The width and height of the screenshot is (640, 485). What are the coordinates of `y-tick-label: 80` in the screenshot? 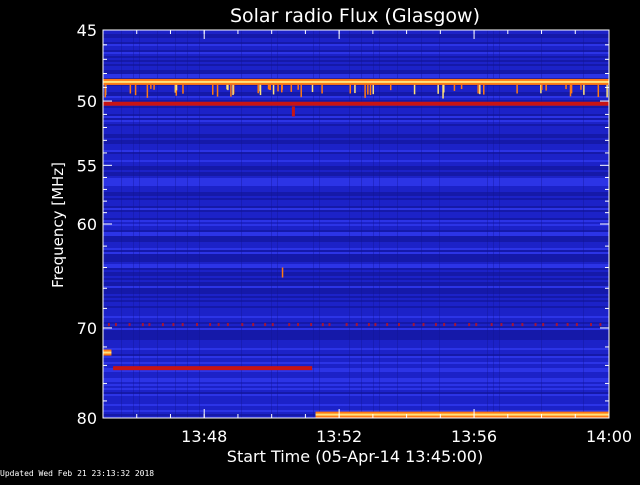 It's located at (87, 418).